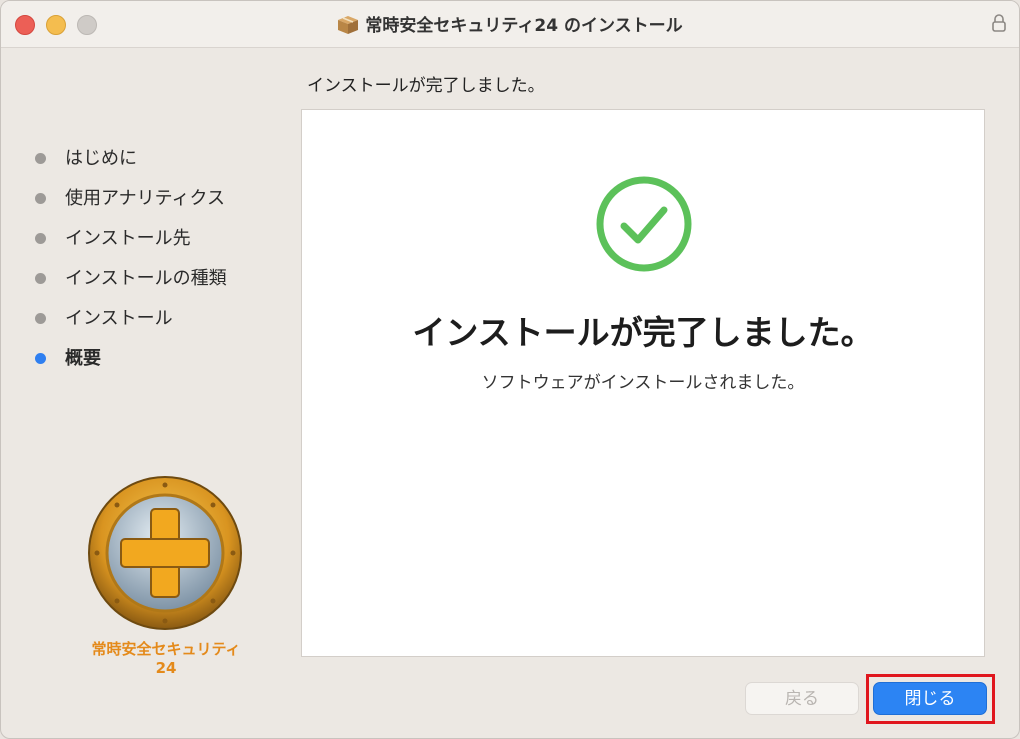  I want to click on completion-subtitle: ソフトウェアがインストールされました。, so click(643, 383).